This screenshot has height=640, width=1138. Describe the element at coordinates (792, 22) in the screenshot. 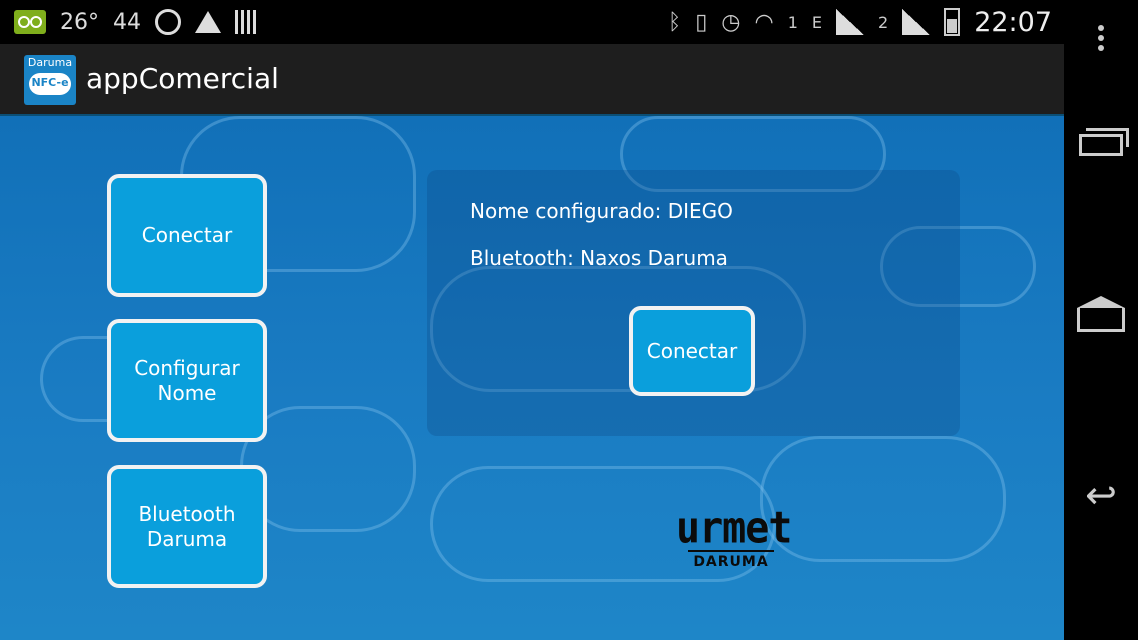

I see `network-1-label: 1` at that location.